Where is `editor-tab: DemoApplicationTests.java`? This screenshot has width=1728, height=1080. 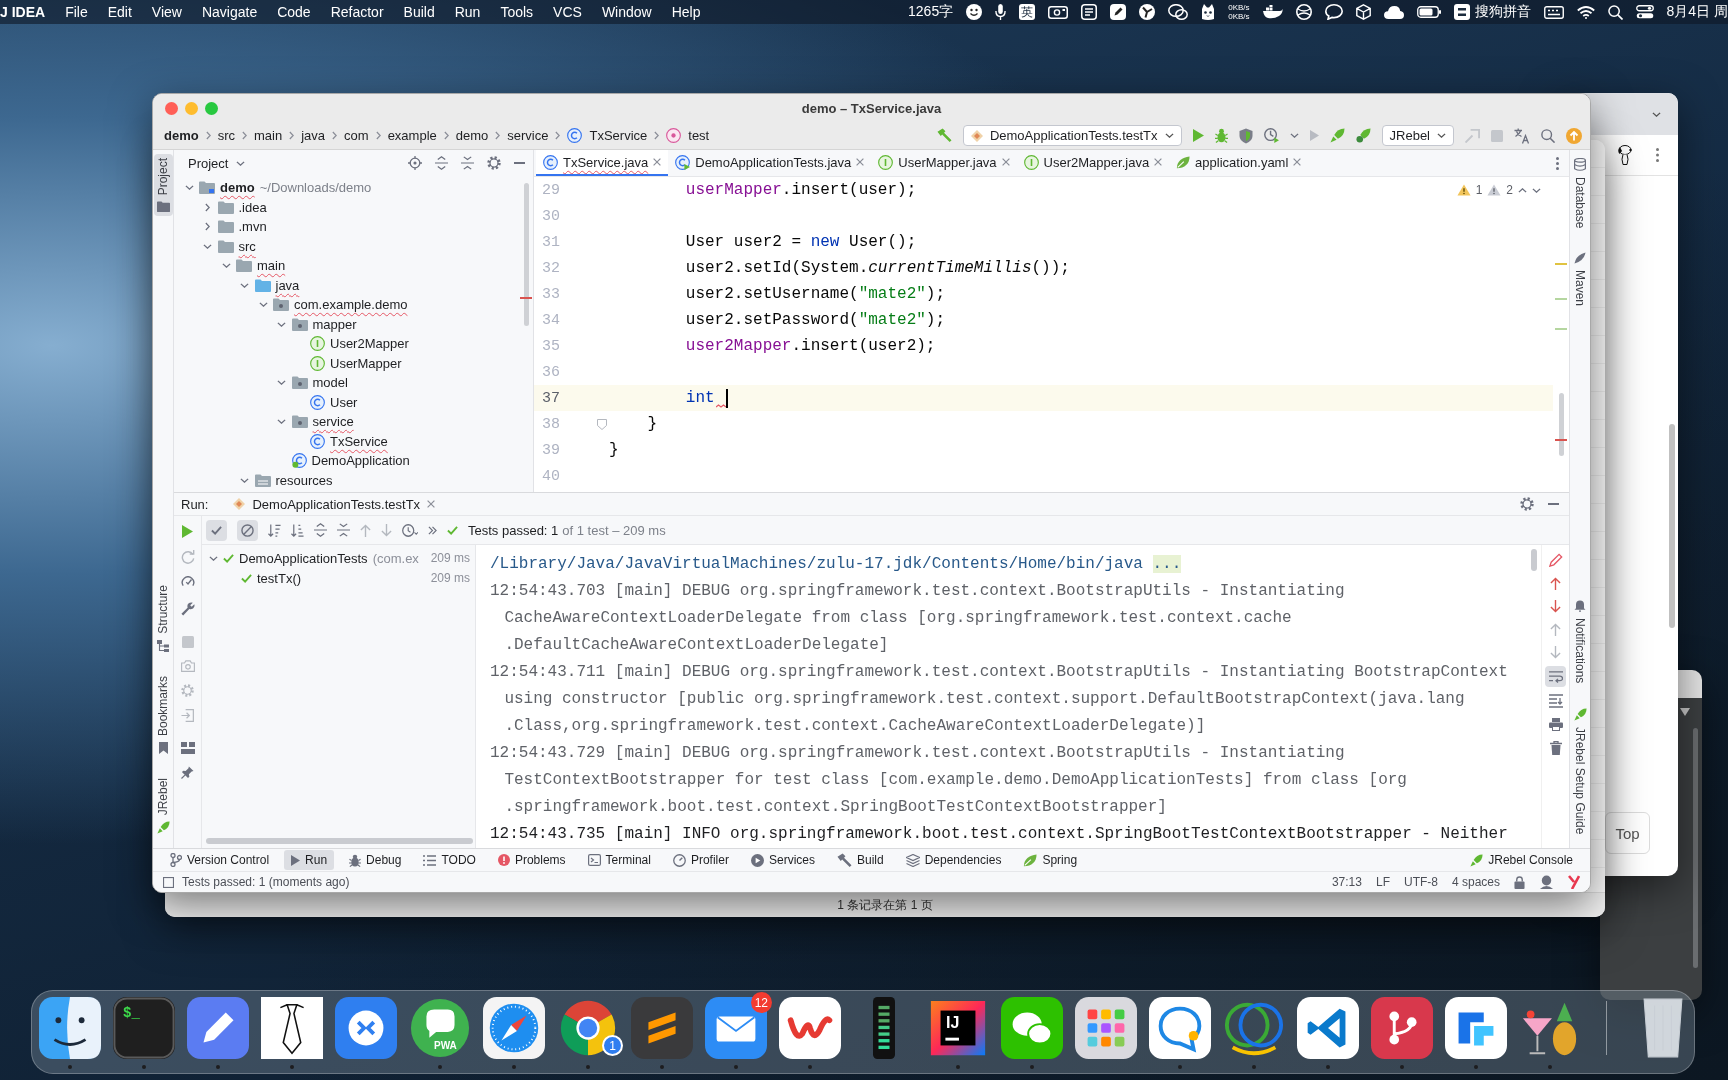
editor-tab: DemoApplicationTests.java is located at coordinates (770, 163).